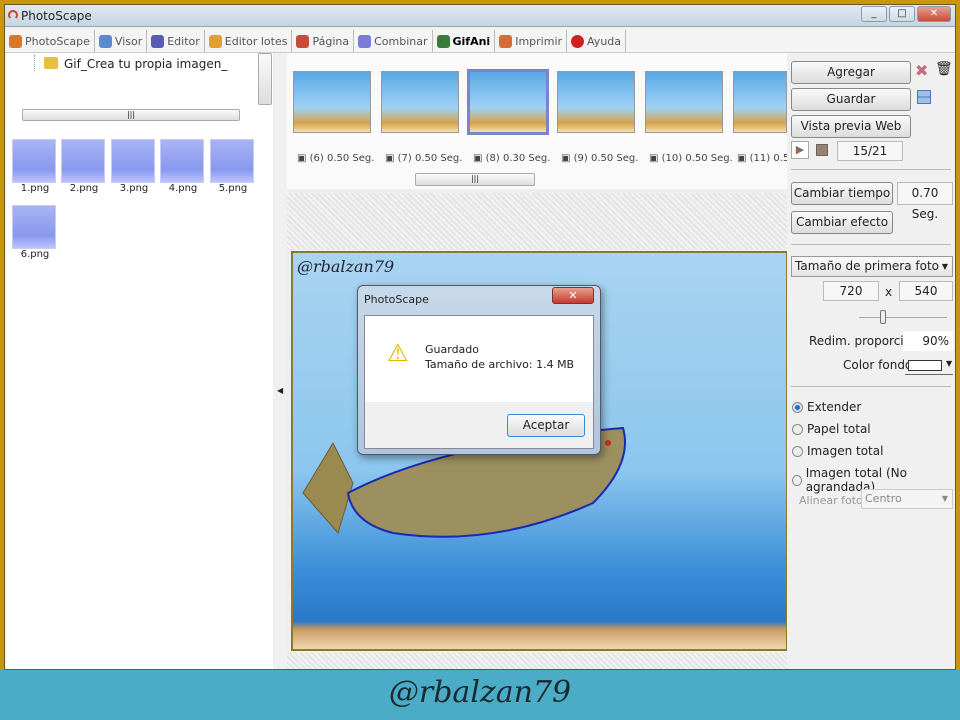  What do you see at coordinates (831, 500) in the screenshot?
I see `align-label: Alinear foto` at bounding box center [831, 500].